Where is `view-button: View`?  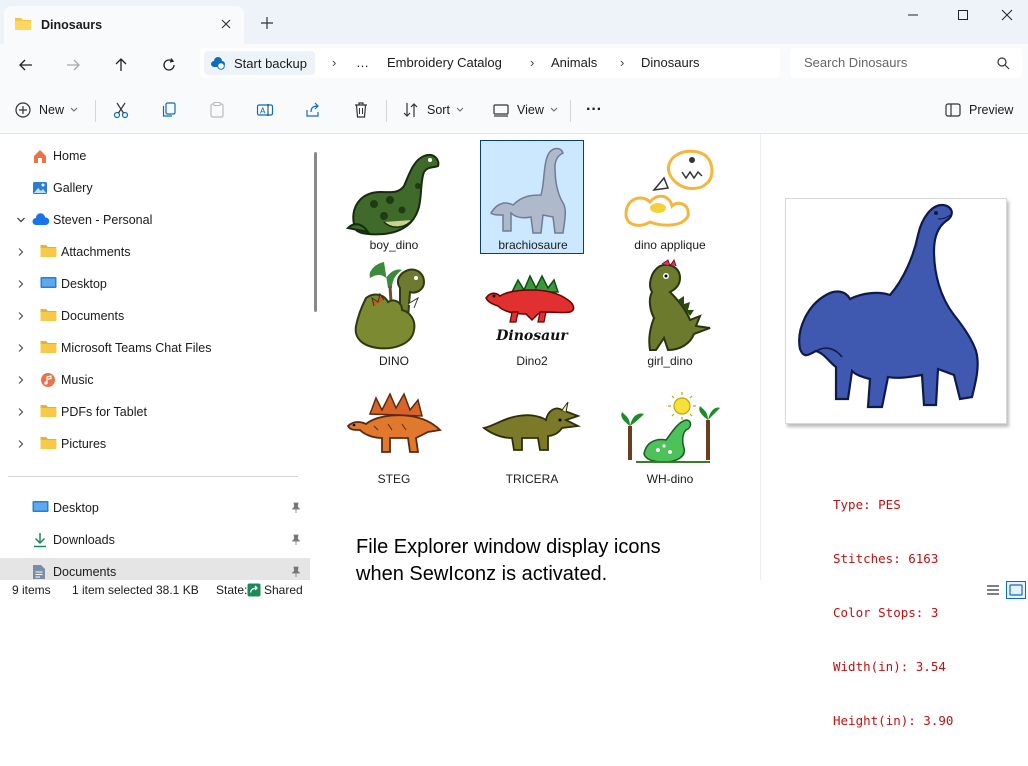
view-button: View is located at coordinates (525, 110).